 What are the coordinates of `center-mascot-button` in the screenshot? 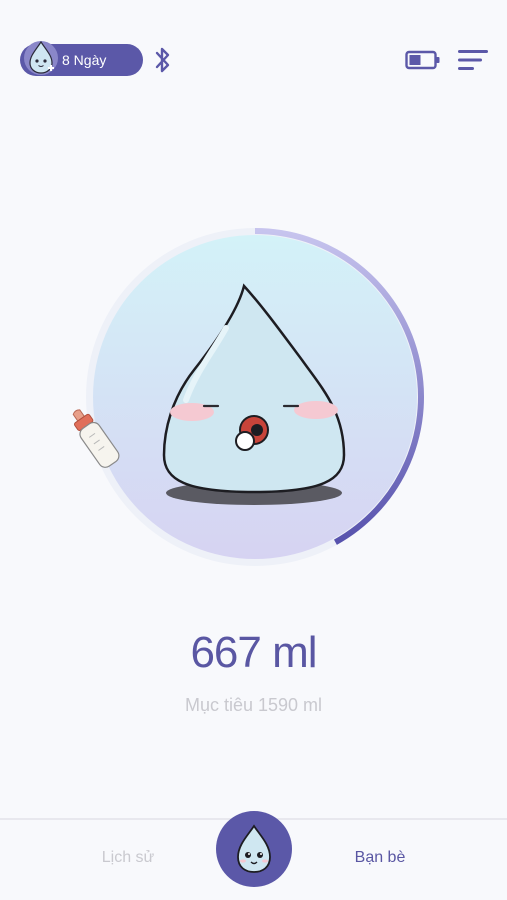 It's located at (254, 849).